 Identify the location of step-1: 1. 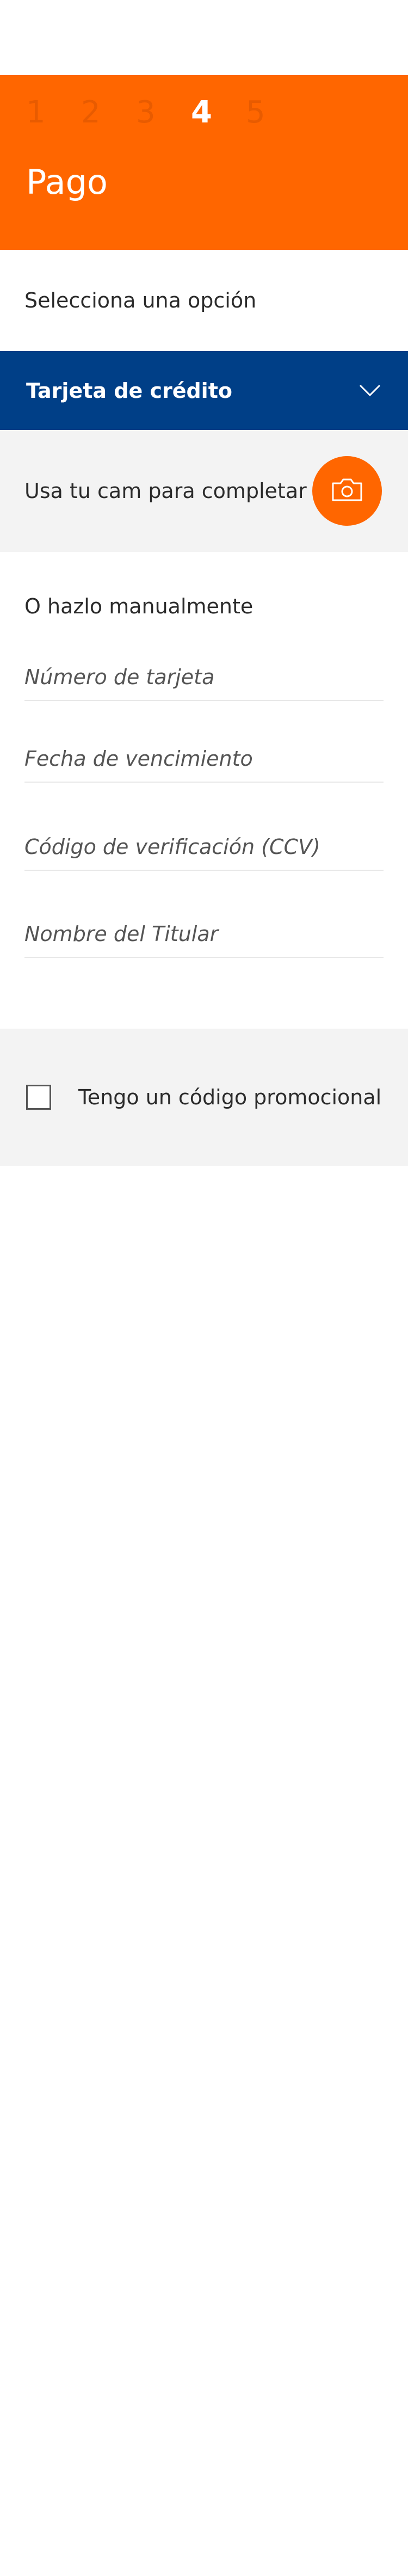
(53, 113).